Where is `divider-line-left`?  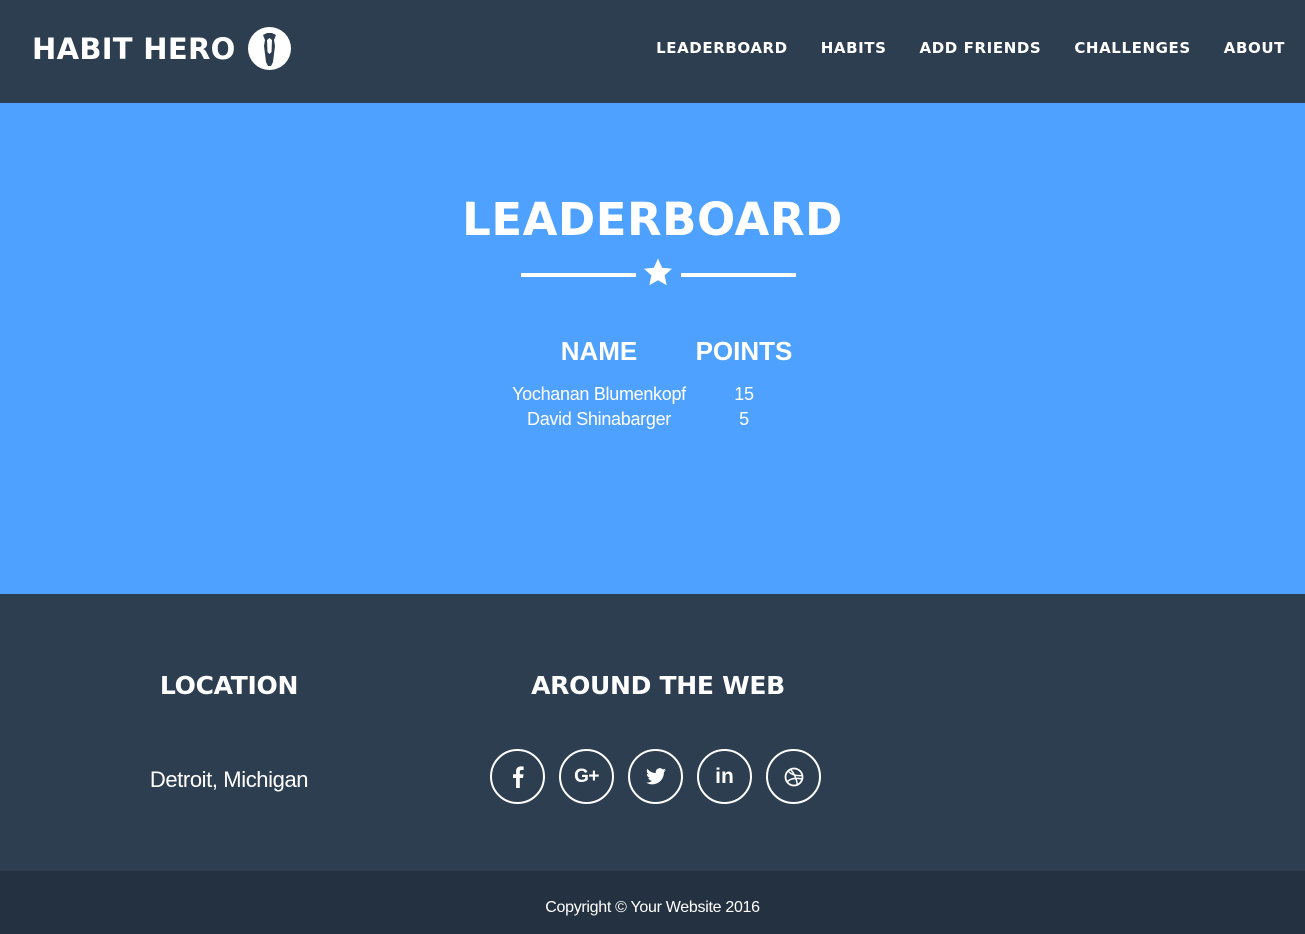
divider-line-left is located at coordinates (578, 275).